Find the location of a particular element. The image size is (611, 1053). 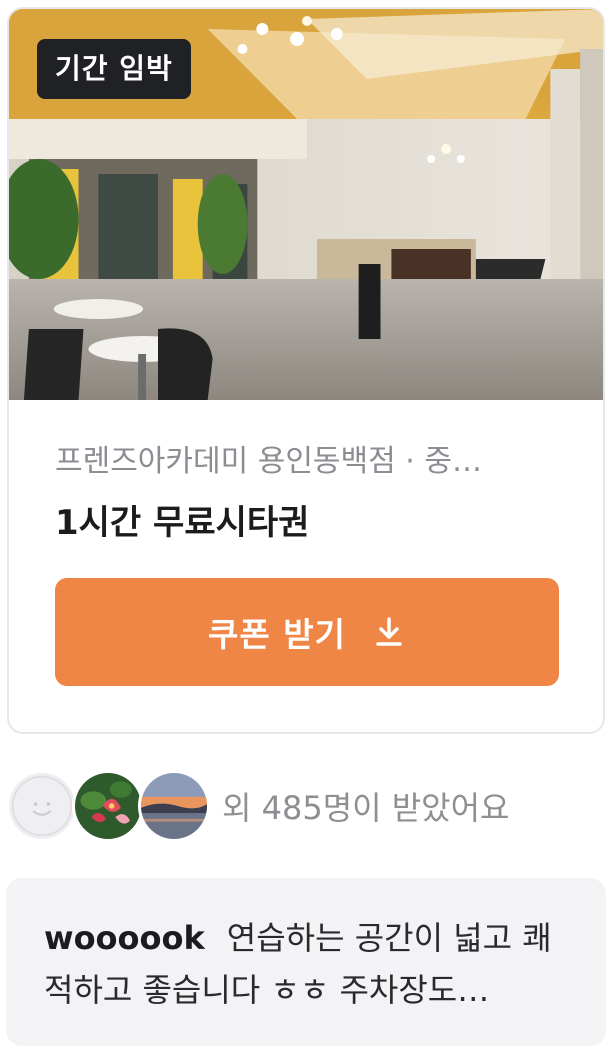

review-username: woooook is located at coordinates (124, 938).